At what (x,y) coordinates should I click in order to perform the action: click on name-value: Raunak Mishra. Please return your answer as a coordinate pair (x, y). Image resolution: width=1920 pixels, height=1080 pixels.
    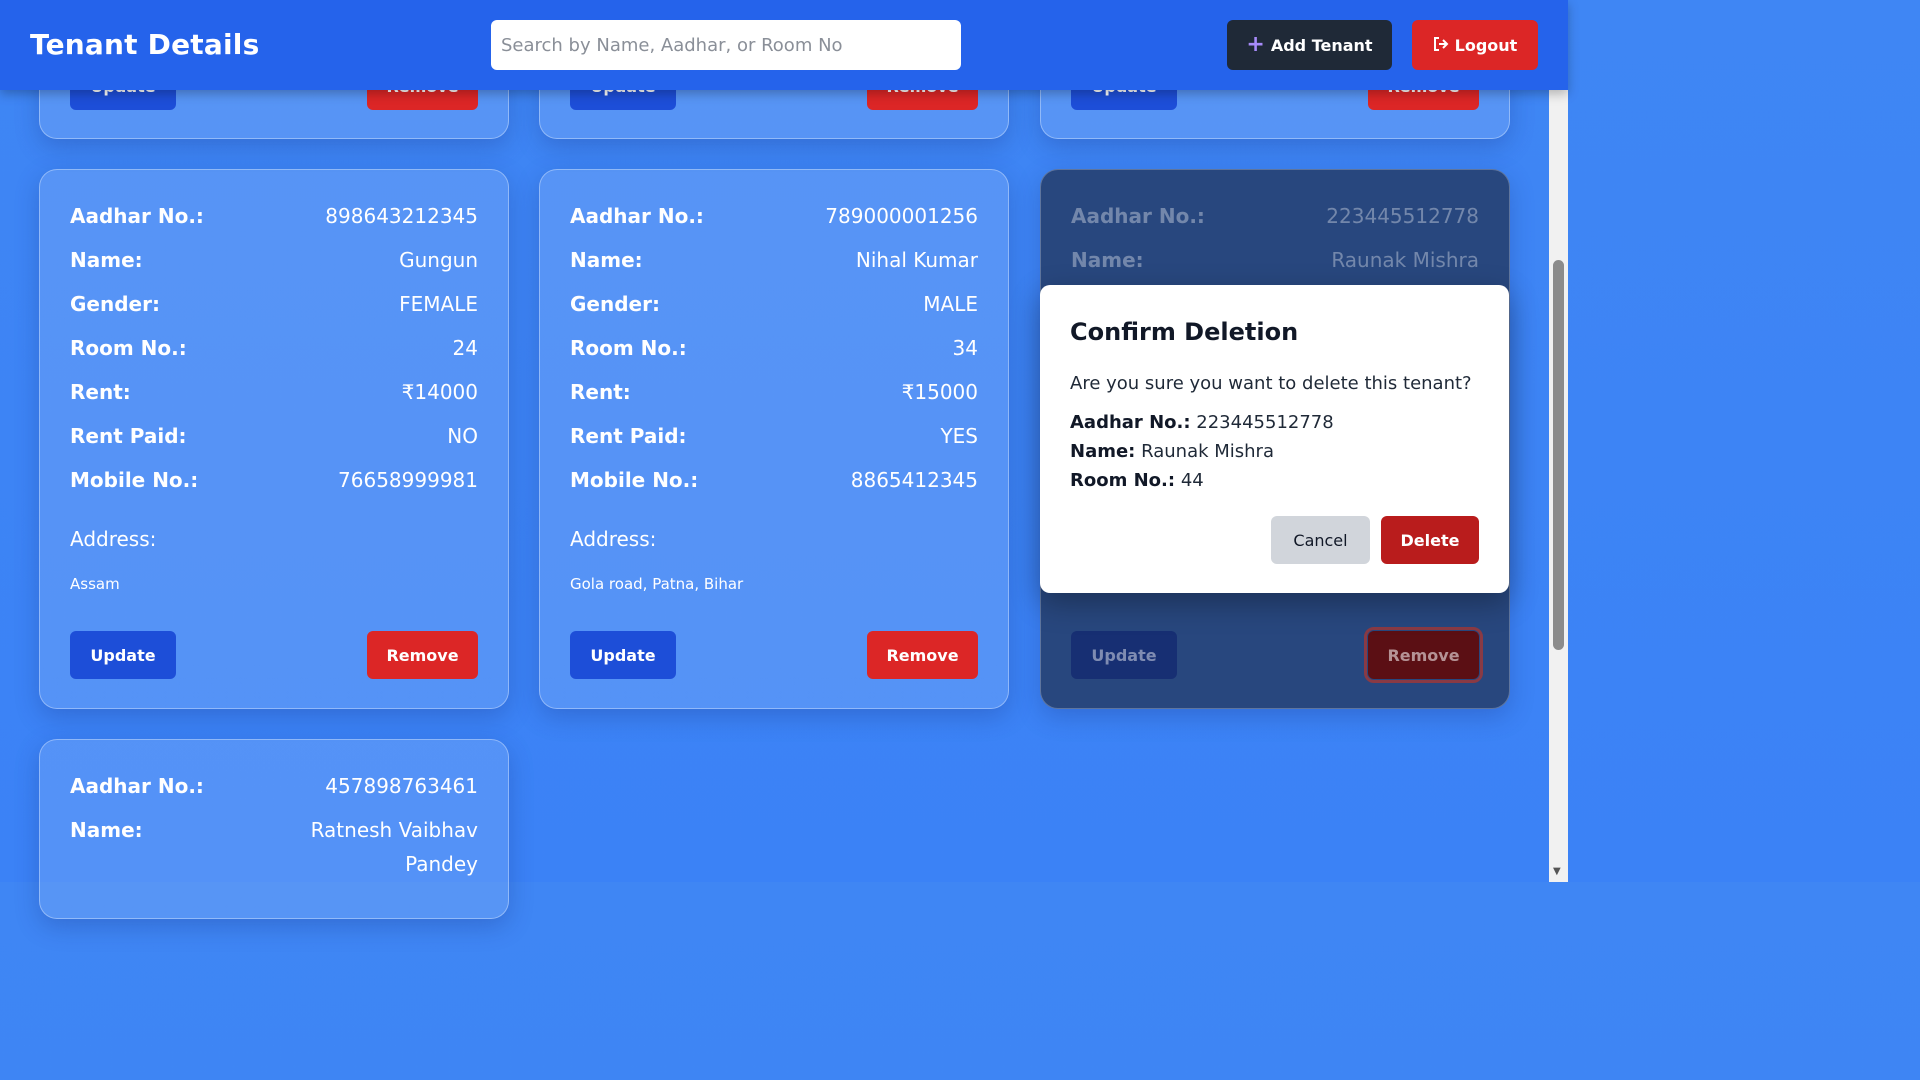
    Looking at the image, I should click on (1405, 260).